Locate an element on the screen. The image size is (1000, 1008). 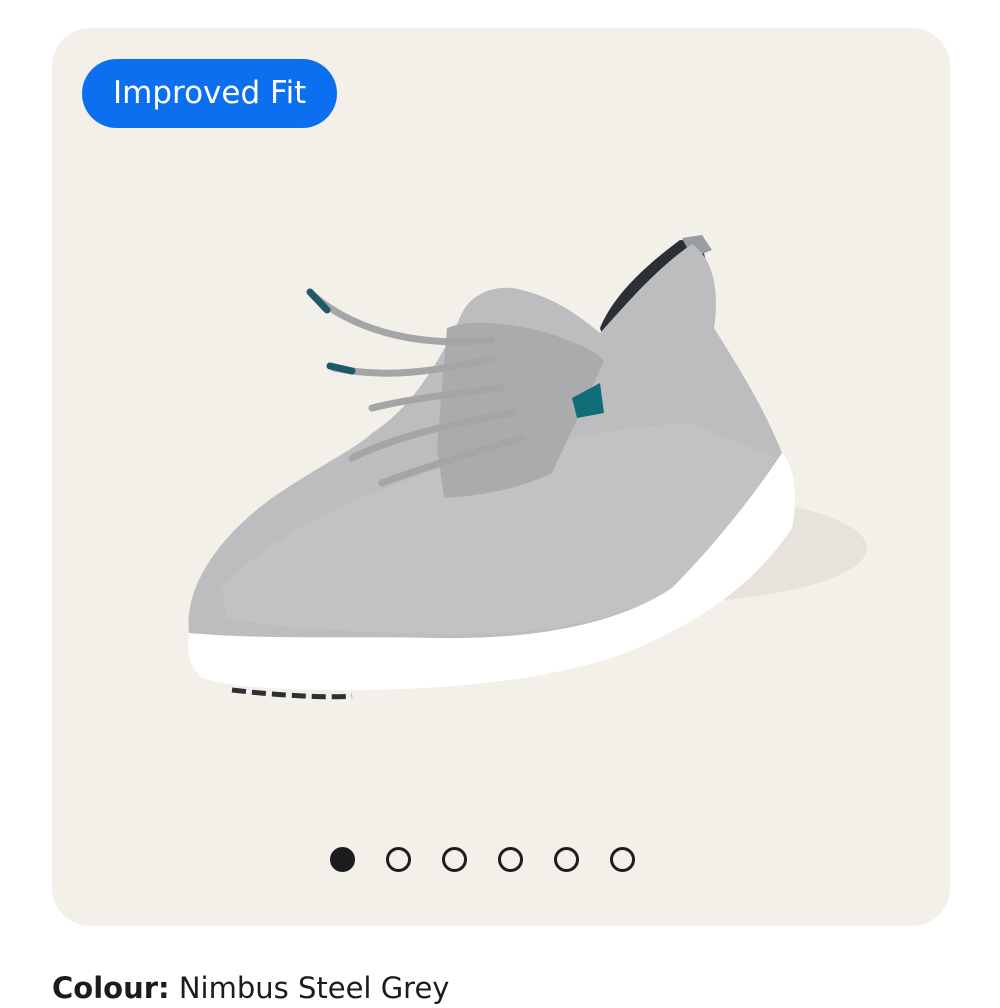
improved-fit-badge: Improved Fit is located at coordinates (210, 93).